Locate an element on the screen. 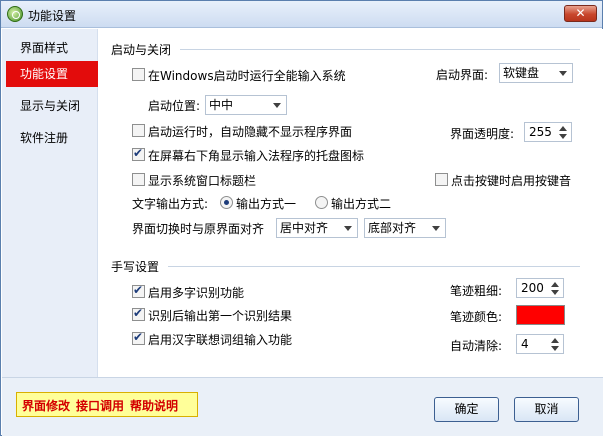 This screenshot has height=436, width=603. stroke-width-spinner: 200 is located at coordinates (540, 288).